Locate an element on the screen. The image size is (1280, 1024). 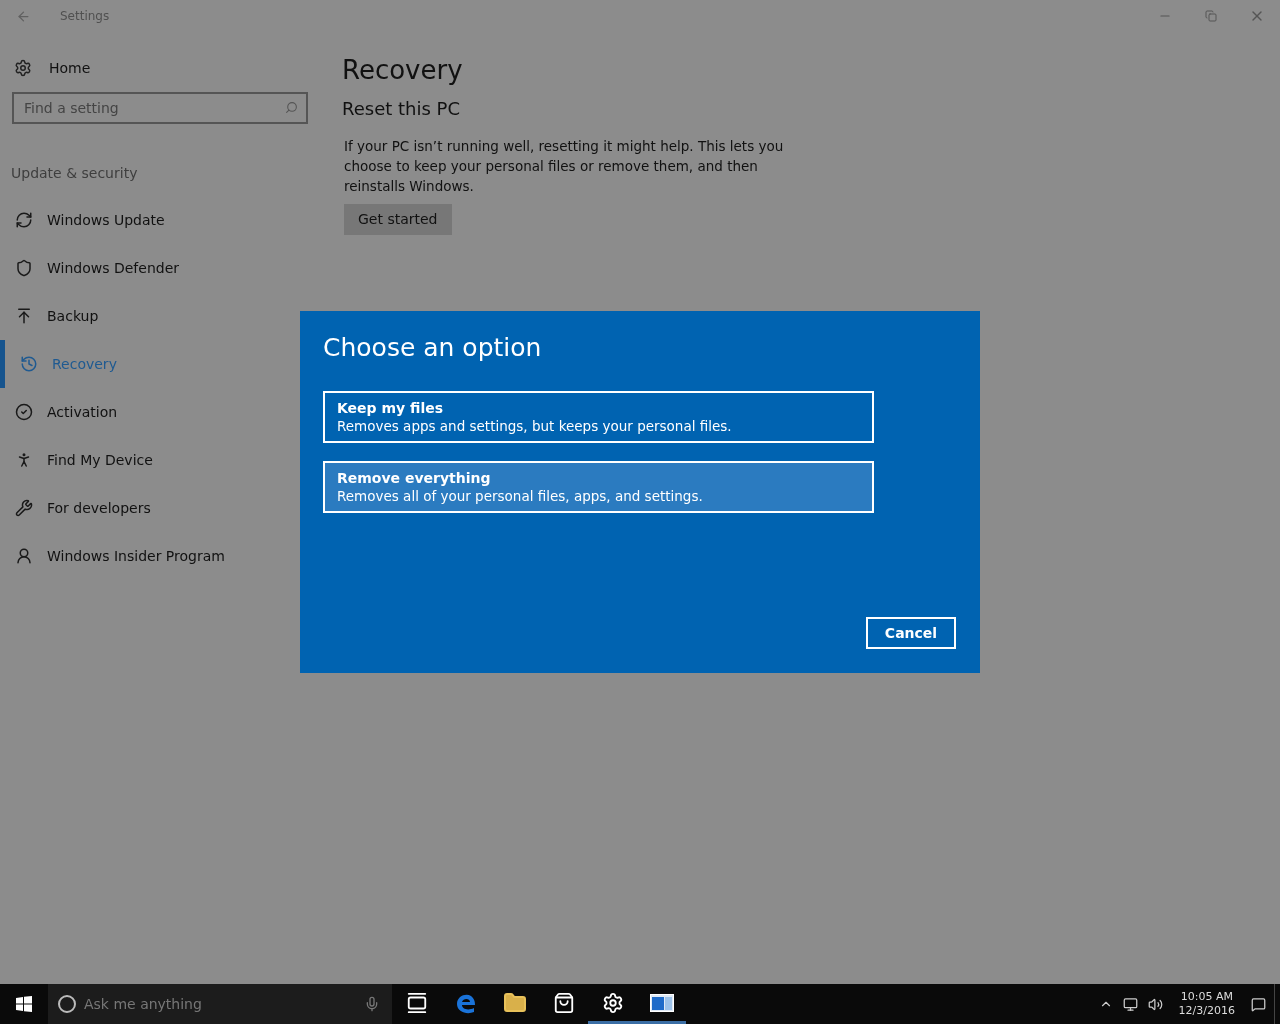
option-button: Keep my files Removes apps and settings, but keeps your personal files. is located at coordinates (598, 417).